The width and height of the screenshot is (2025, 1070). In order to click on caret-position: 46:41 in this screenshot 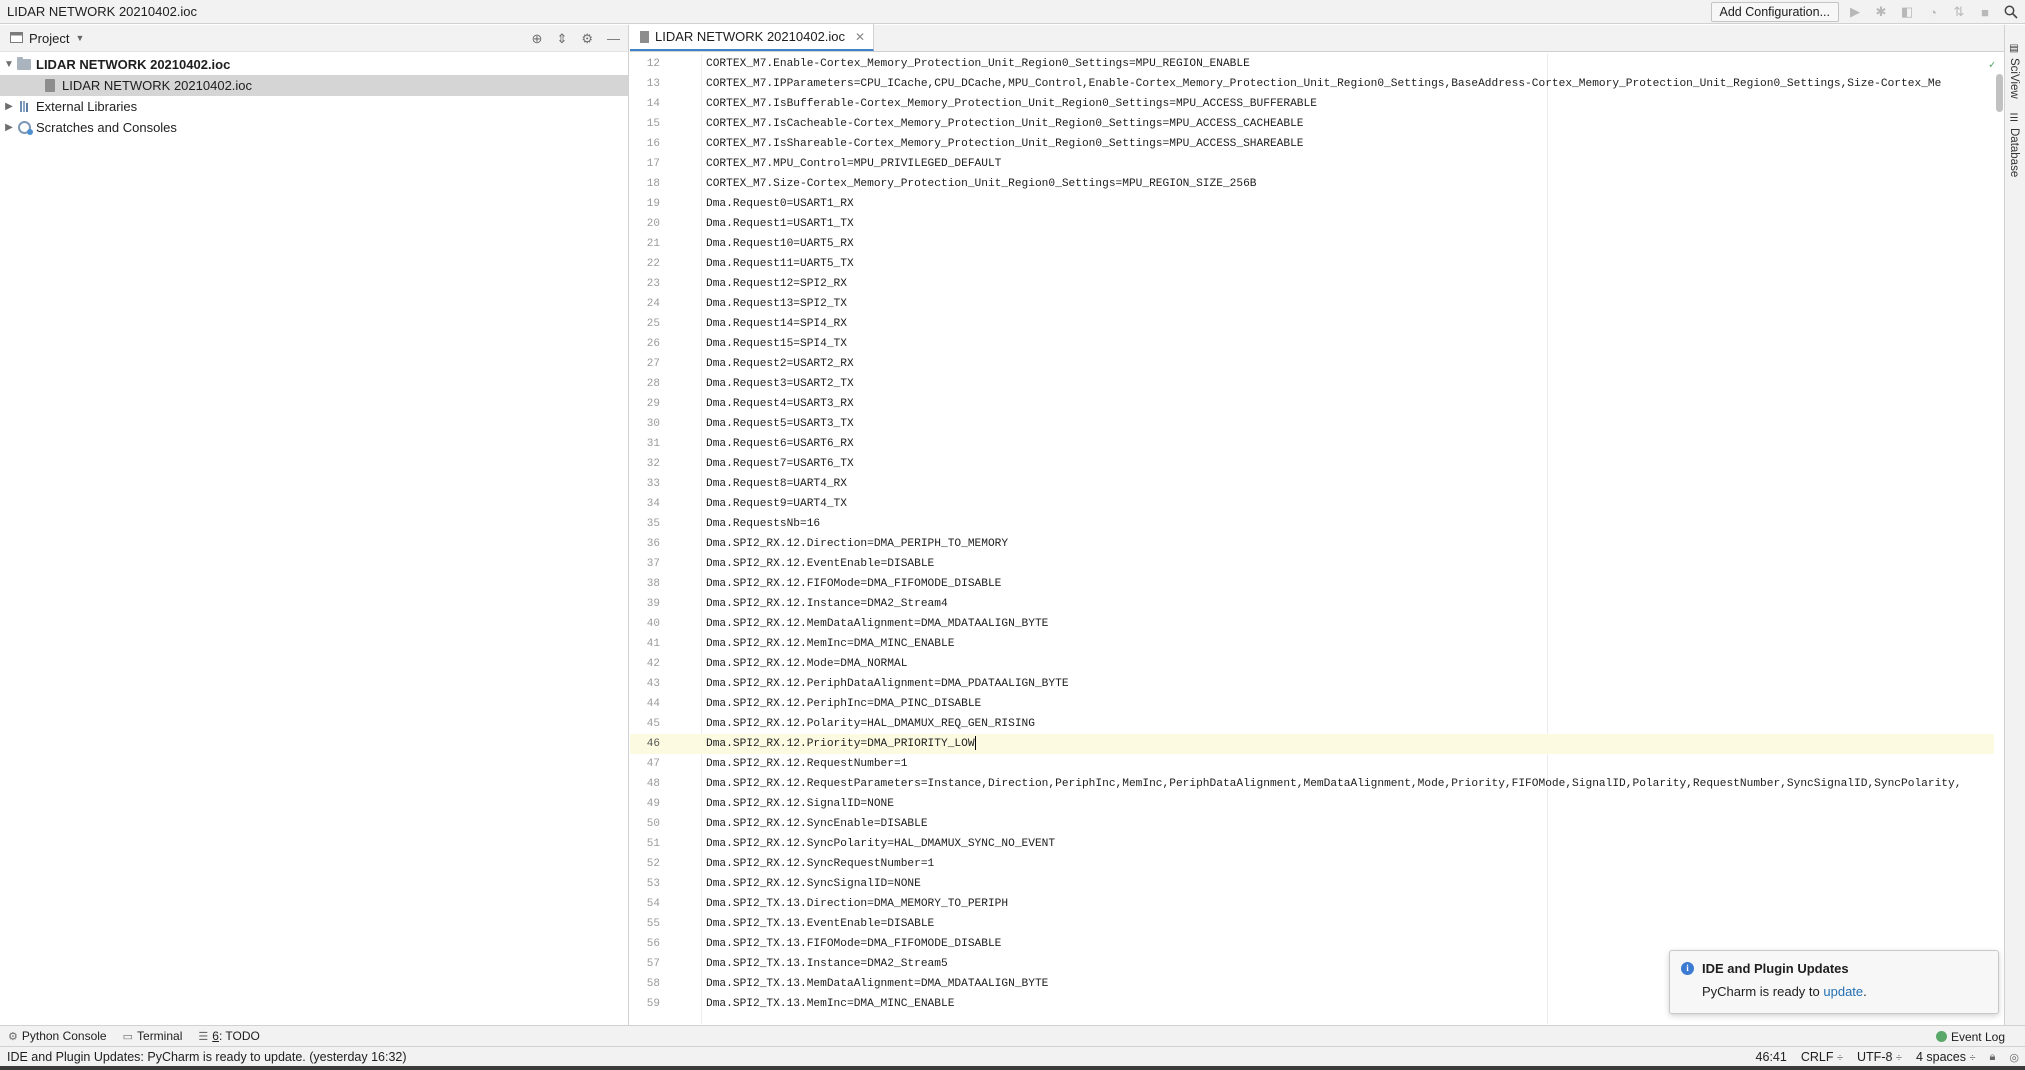, I will do `click(1771, 1057)`.